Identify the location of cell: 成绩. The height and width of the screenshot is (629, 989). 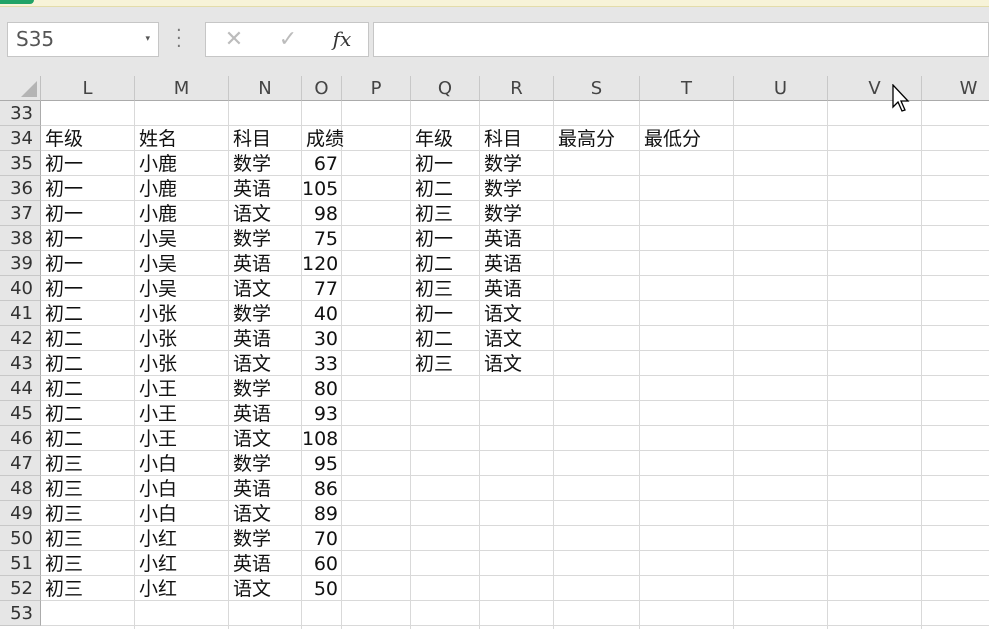
(323, 138).